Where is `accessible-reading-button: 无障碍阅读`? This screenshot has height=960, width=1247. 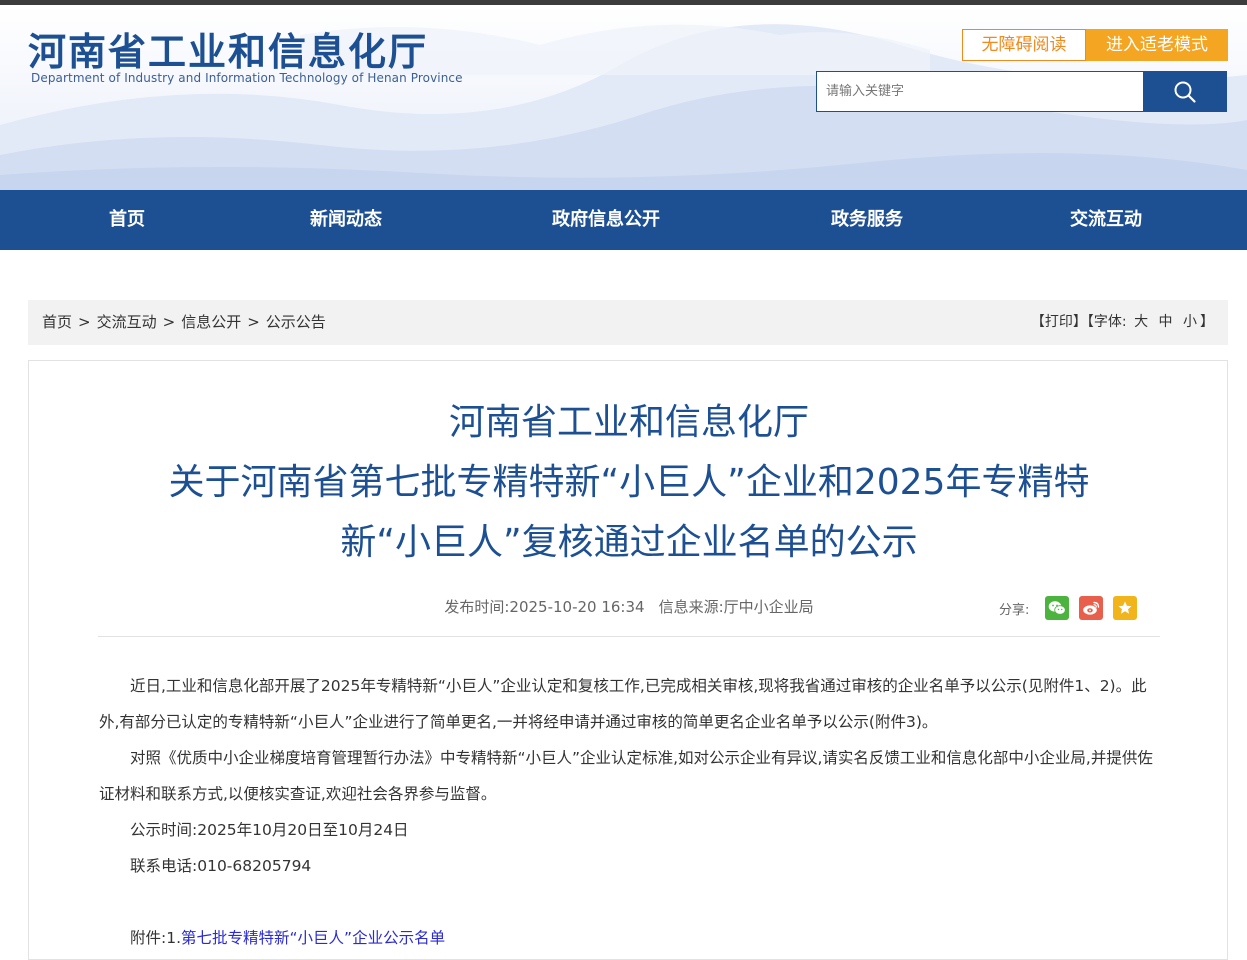 accessible-reading-button: 无障碍阅读 is located at coordinates (1024, 45).